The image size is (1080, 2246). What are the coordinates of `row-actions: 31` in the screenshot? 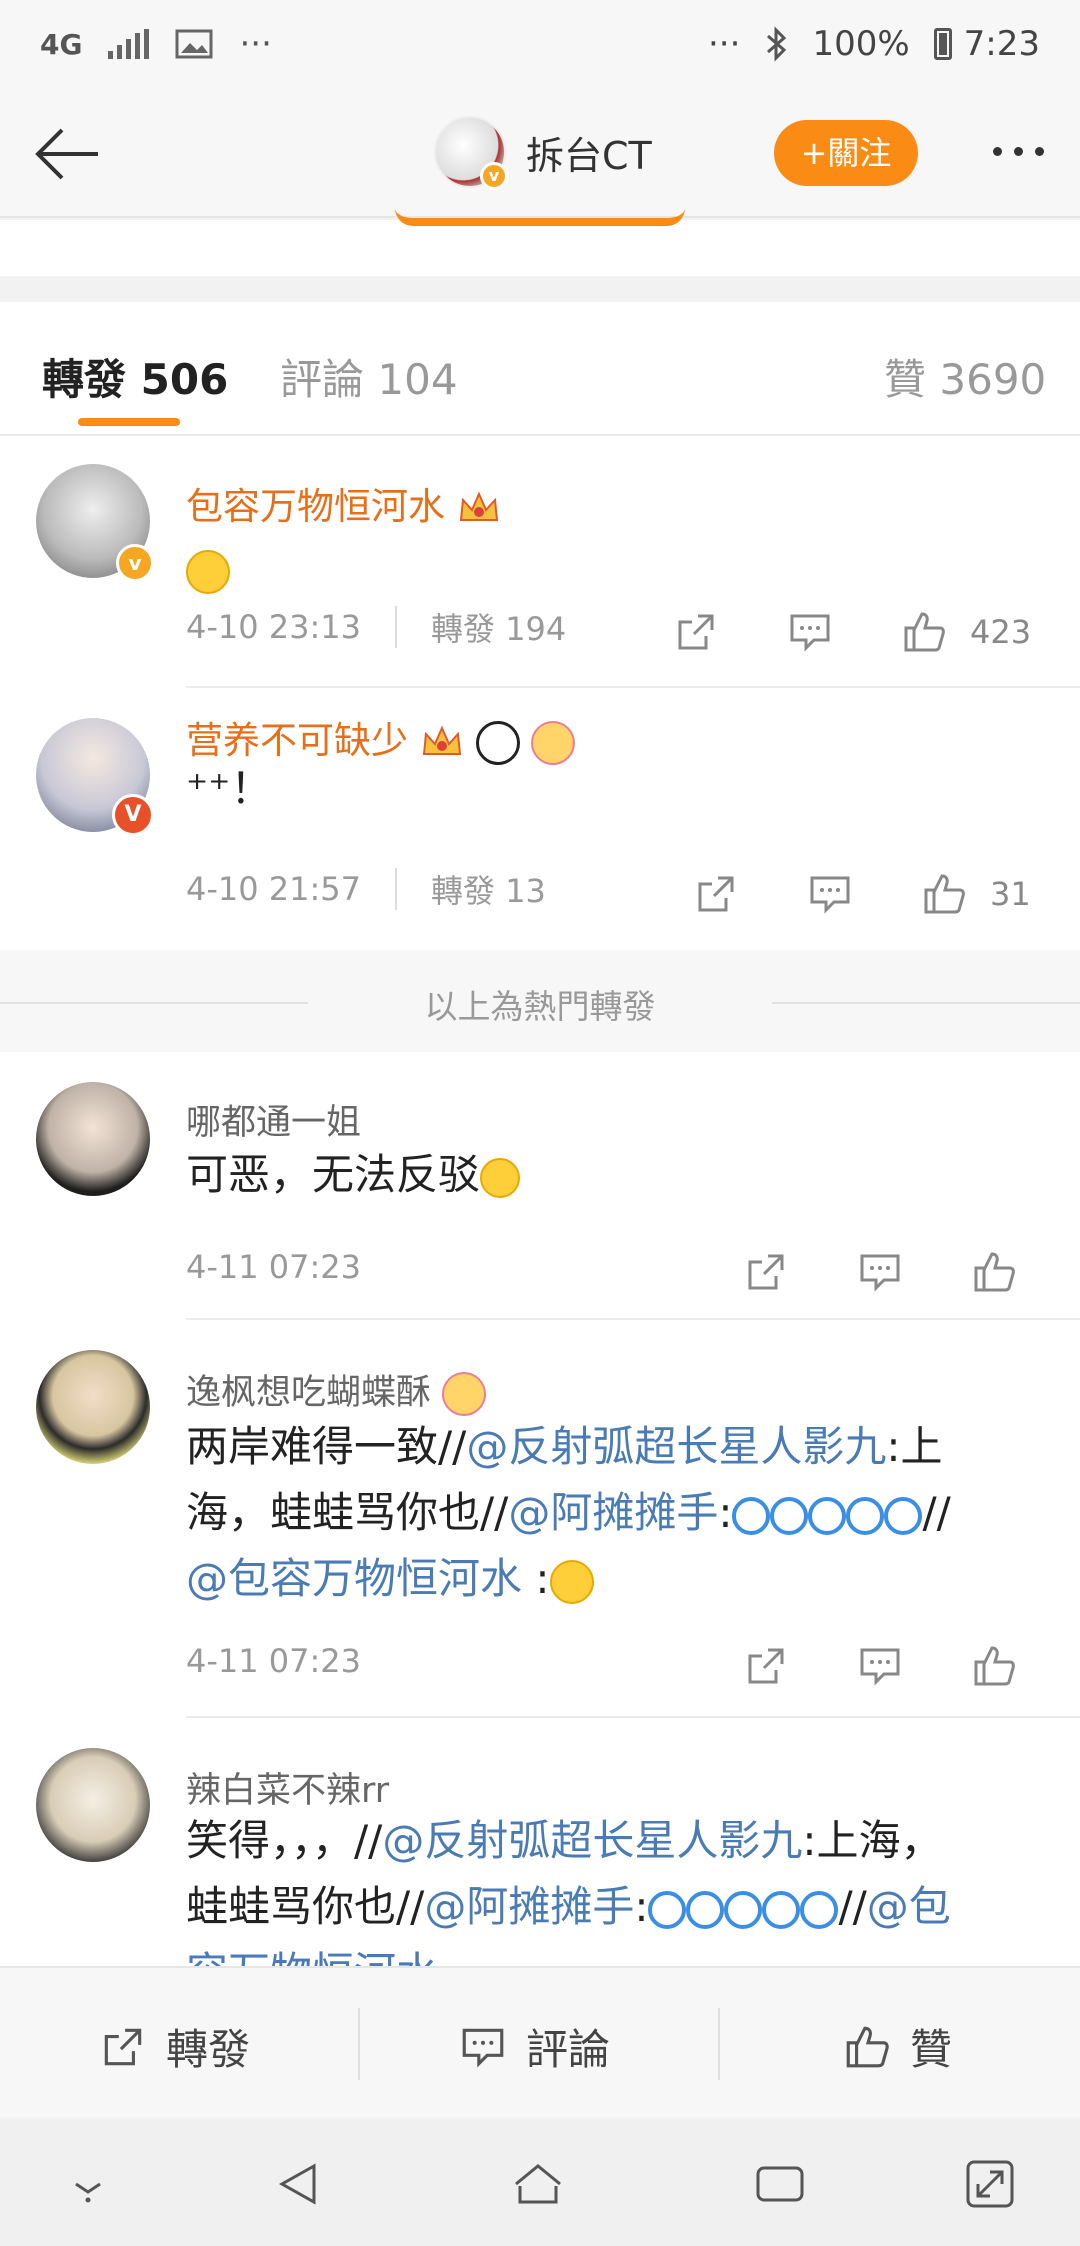 It's located at (861, 894).